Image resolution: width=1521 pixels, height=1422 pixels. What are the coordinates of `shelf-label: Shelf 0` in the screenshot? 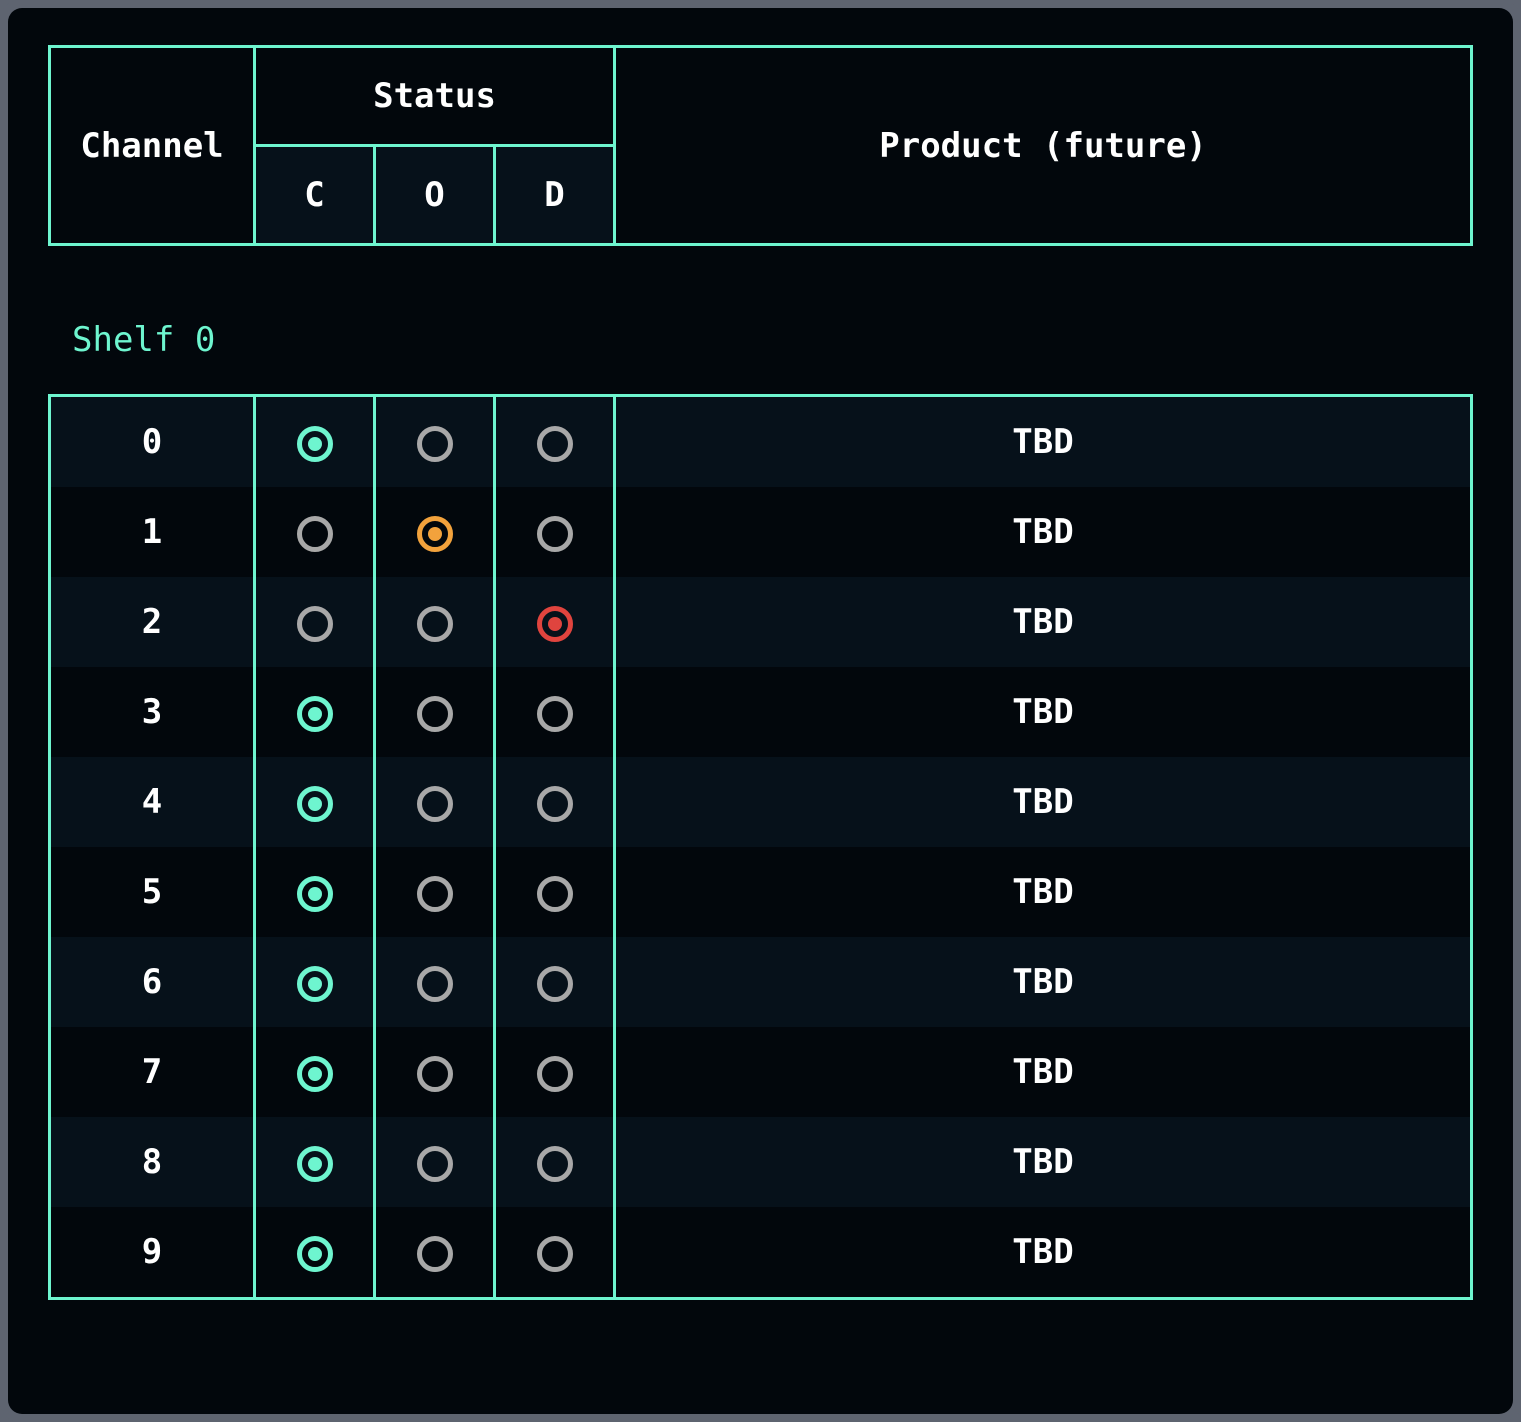 It's located at (144, 340).